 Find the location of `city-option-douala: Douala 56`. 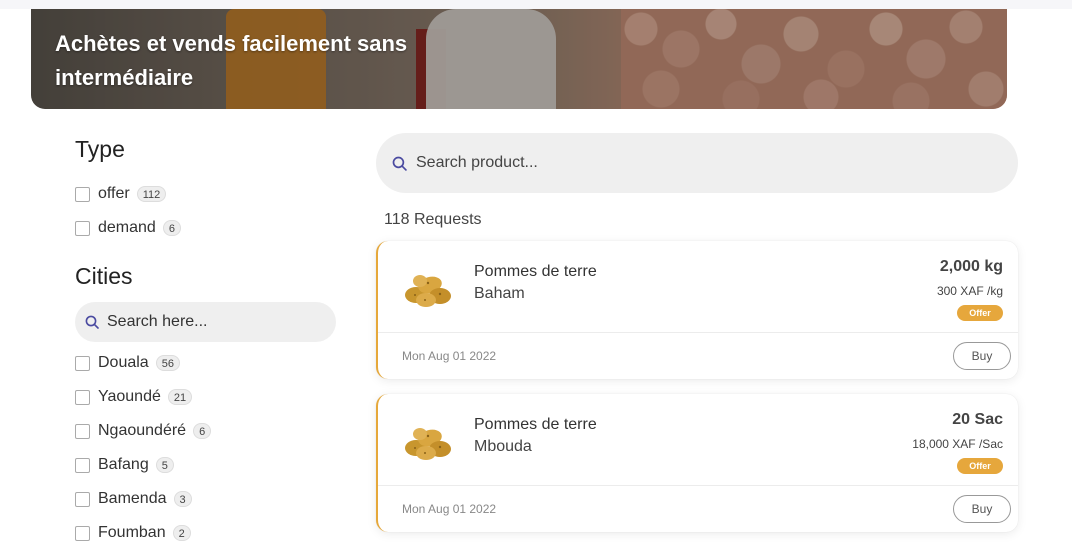

city-option-douala: Douala 56 is located at coordinates (206, 363).